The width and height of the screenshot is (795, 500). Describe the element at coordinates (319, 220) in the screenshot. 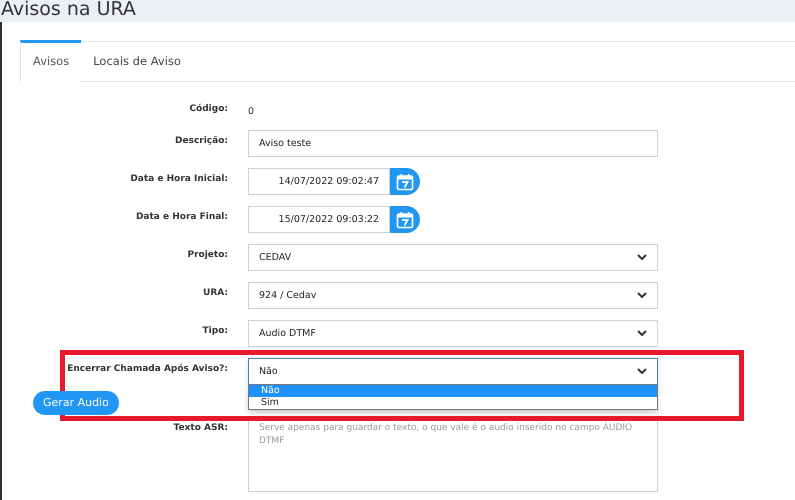

I see `date-time-field: 15/07/2022 09:03:22` at that location.